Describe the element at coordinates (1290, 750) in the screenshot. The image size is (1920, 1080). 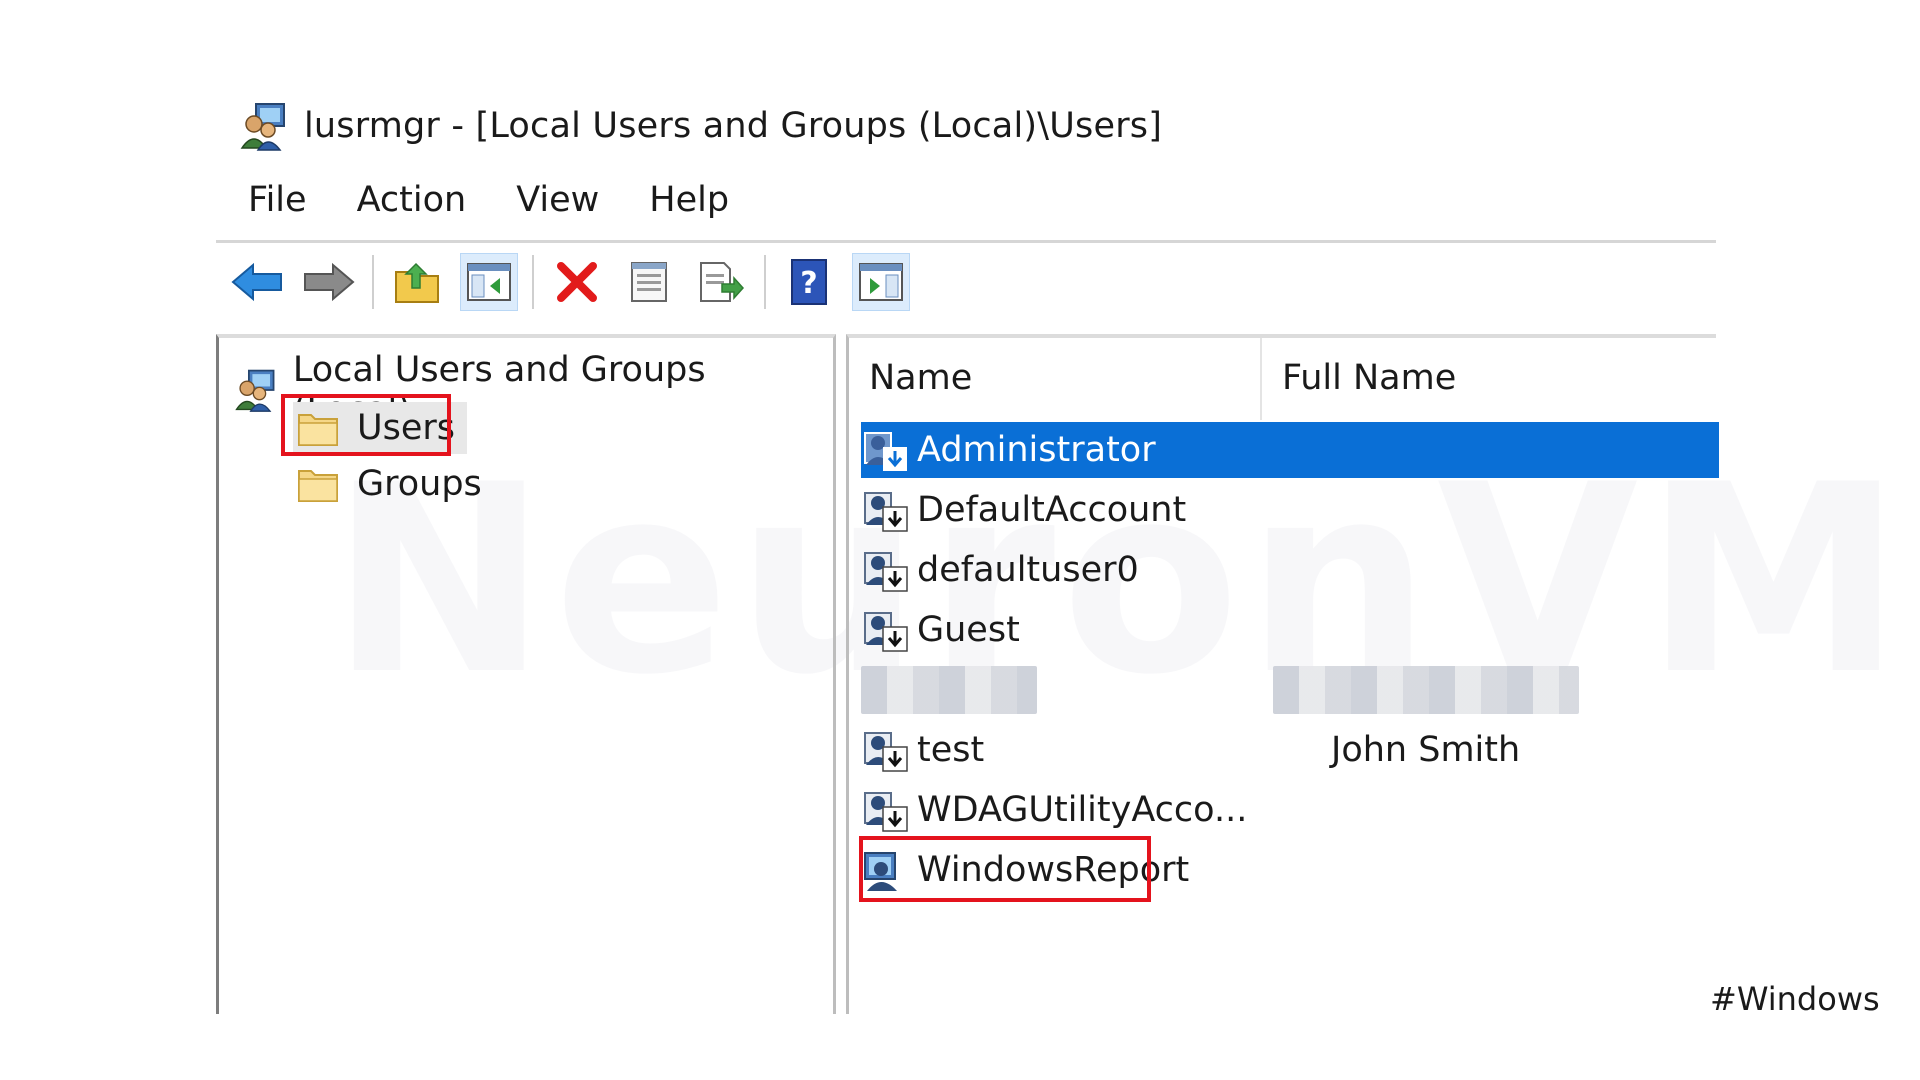
I see `user-row-test: test John Smith` at that location.